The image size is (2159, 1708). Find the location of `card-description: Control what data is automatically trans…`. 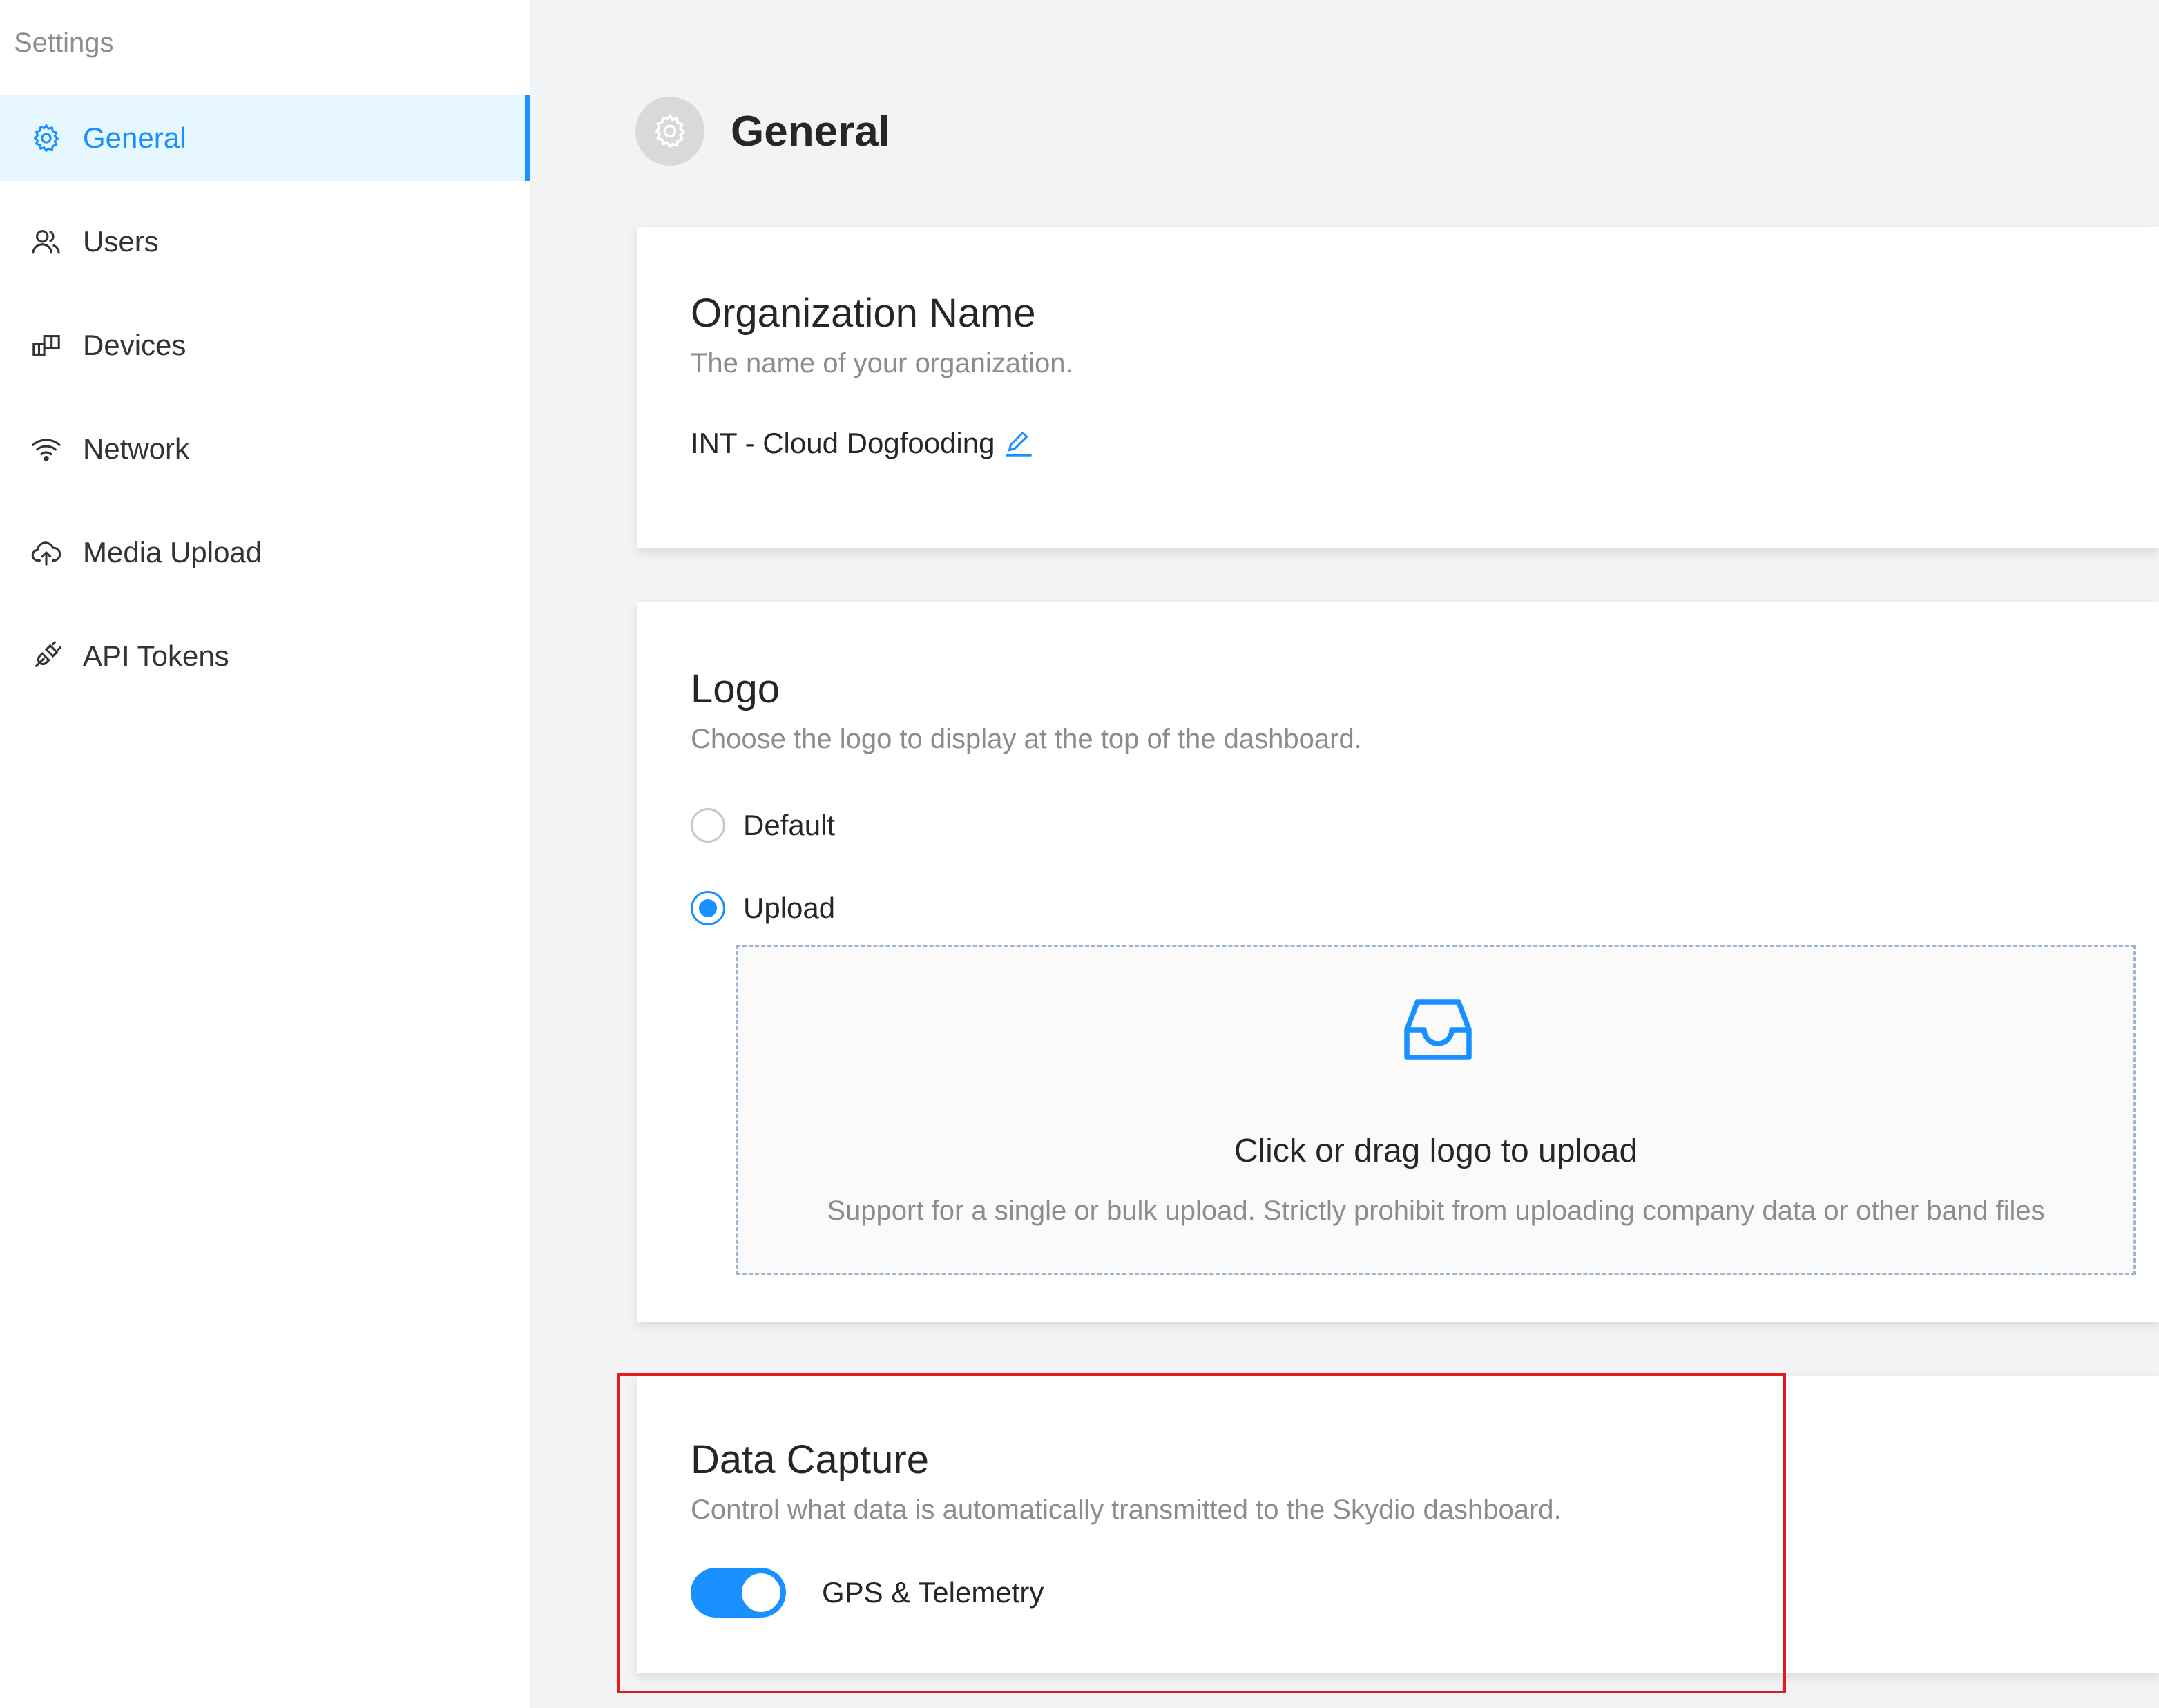

card-description: Control what data is automatically trans… is located at coordinates (1126, 1510).